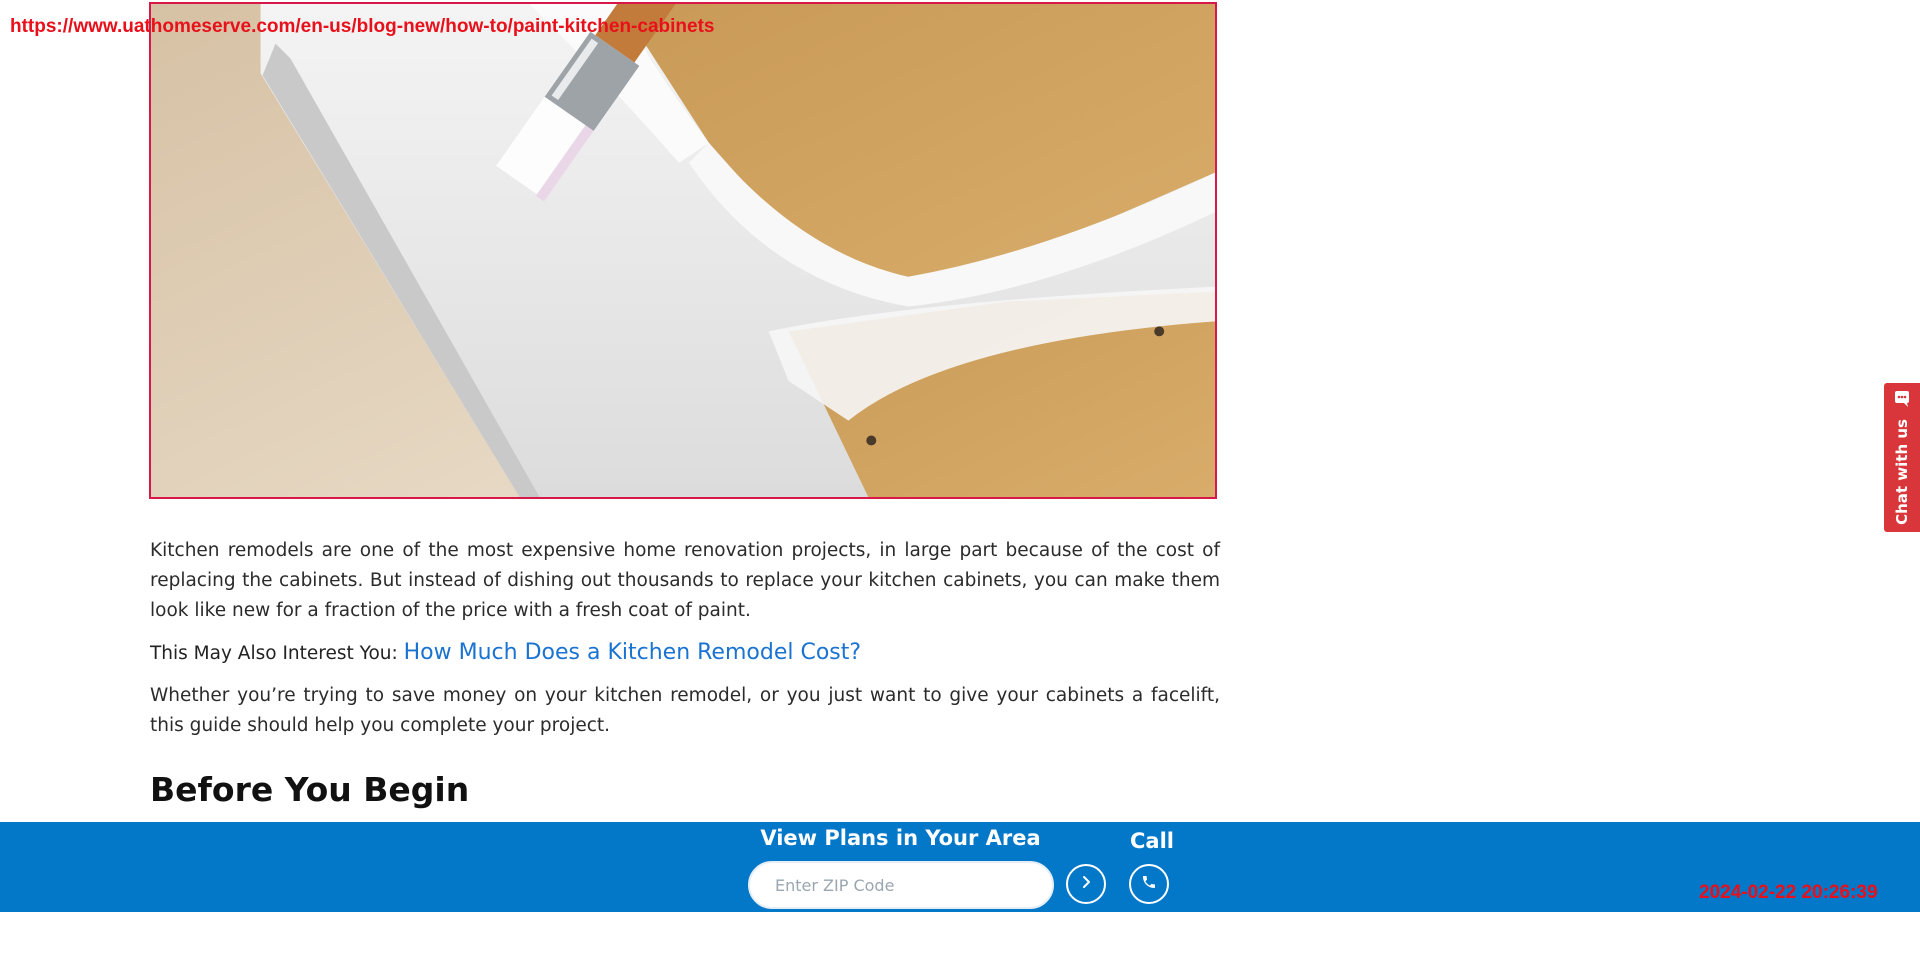 Image resolution: width=1920 pixels, height=963 pixels. Describe the element at coordinates (1788, 892) in the screenshot. I see `capture-timestamp: 2024-02-22 20:26:39` at that location.